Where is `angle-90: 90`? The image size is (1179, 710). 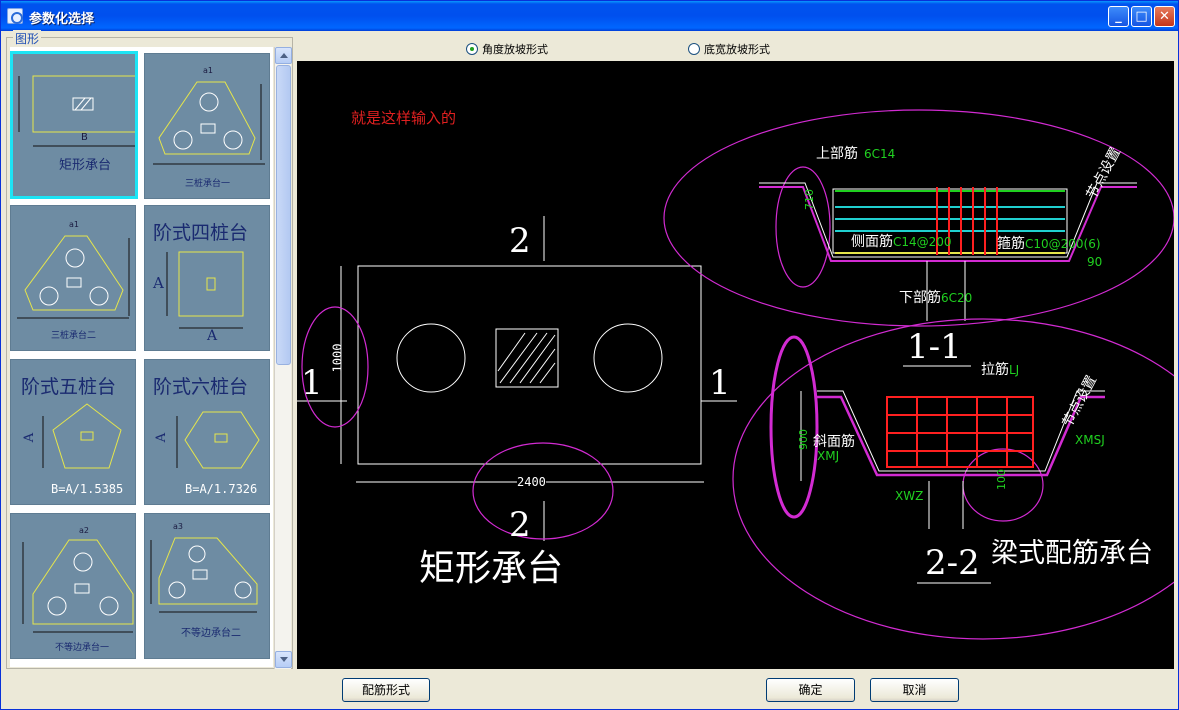 angle-90: 90 is located at coordinates (1095, 262).